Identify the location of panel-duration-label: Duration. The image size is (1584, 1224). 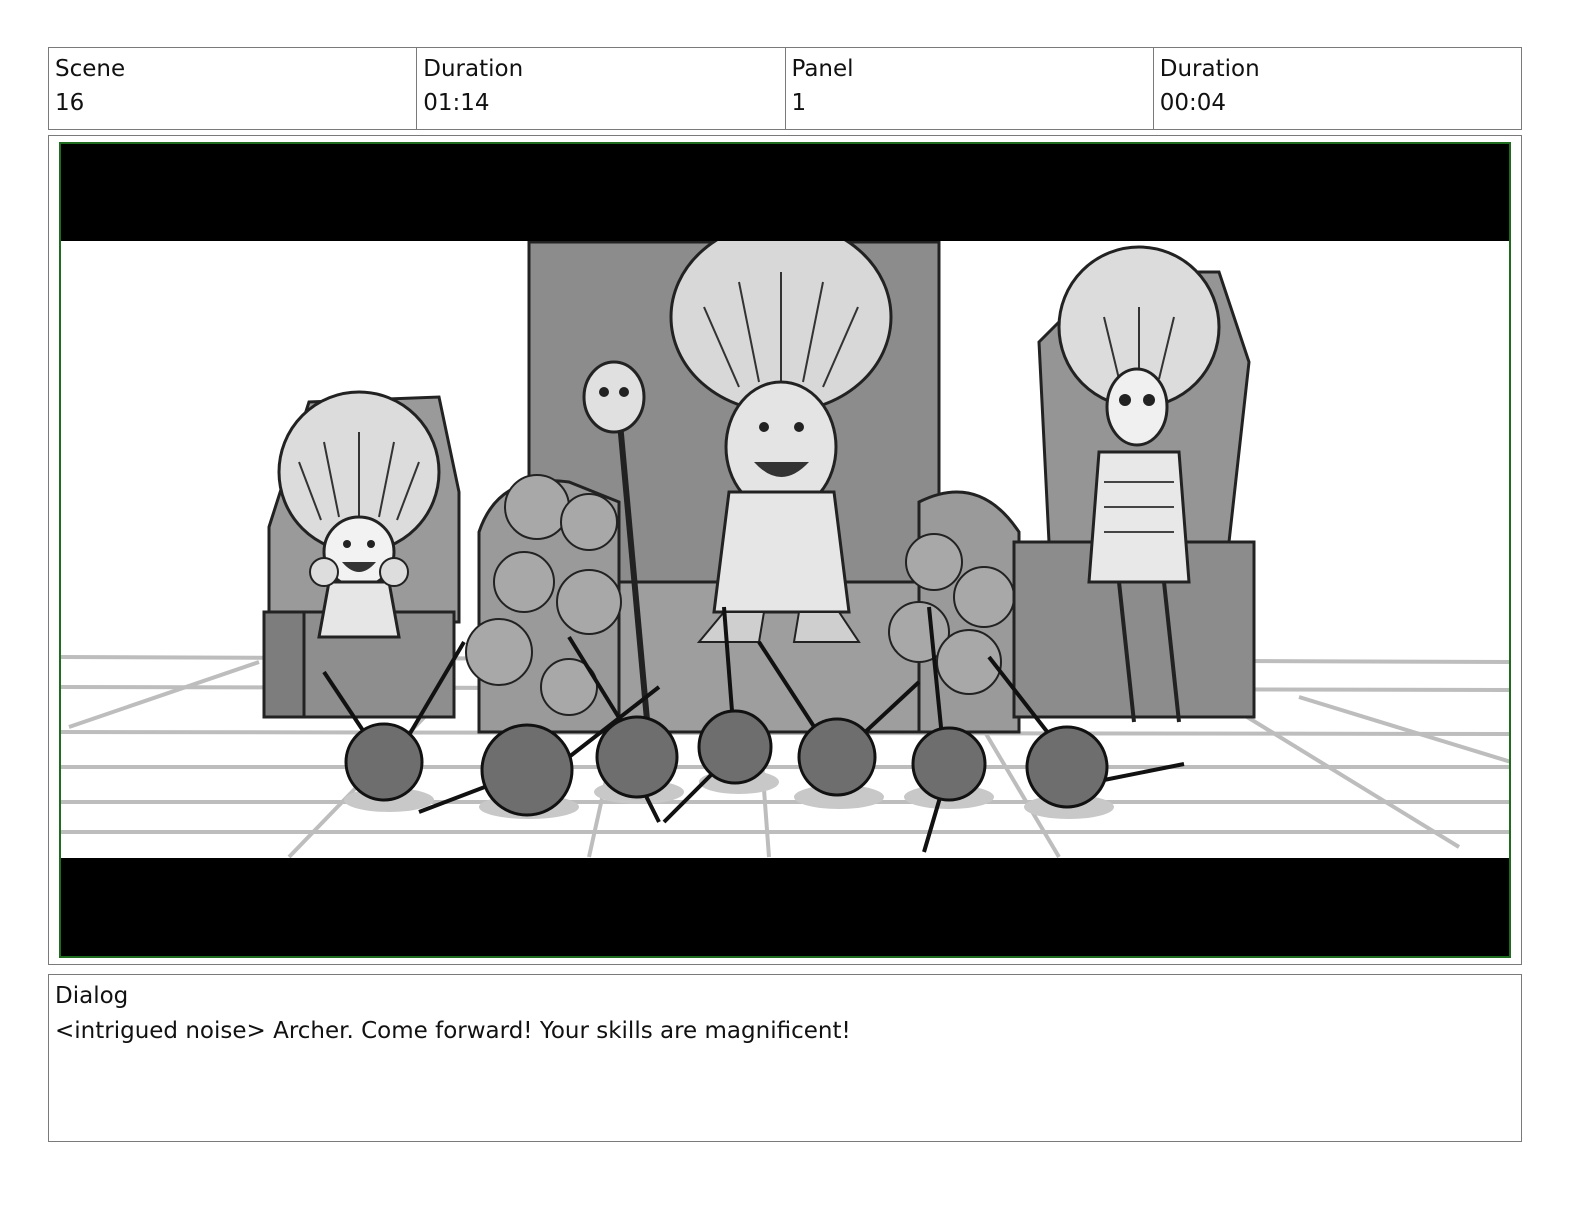
(1209, 69).